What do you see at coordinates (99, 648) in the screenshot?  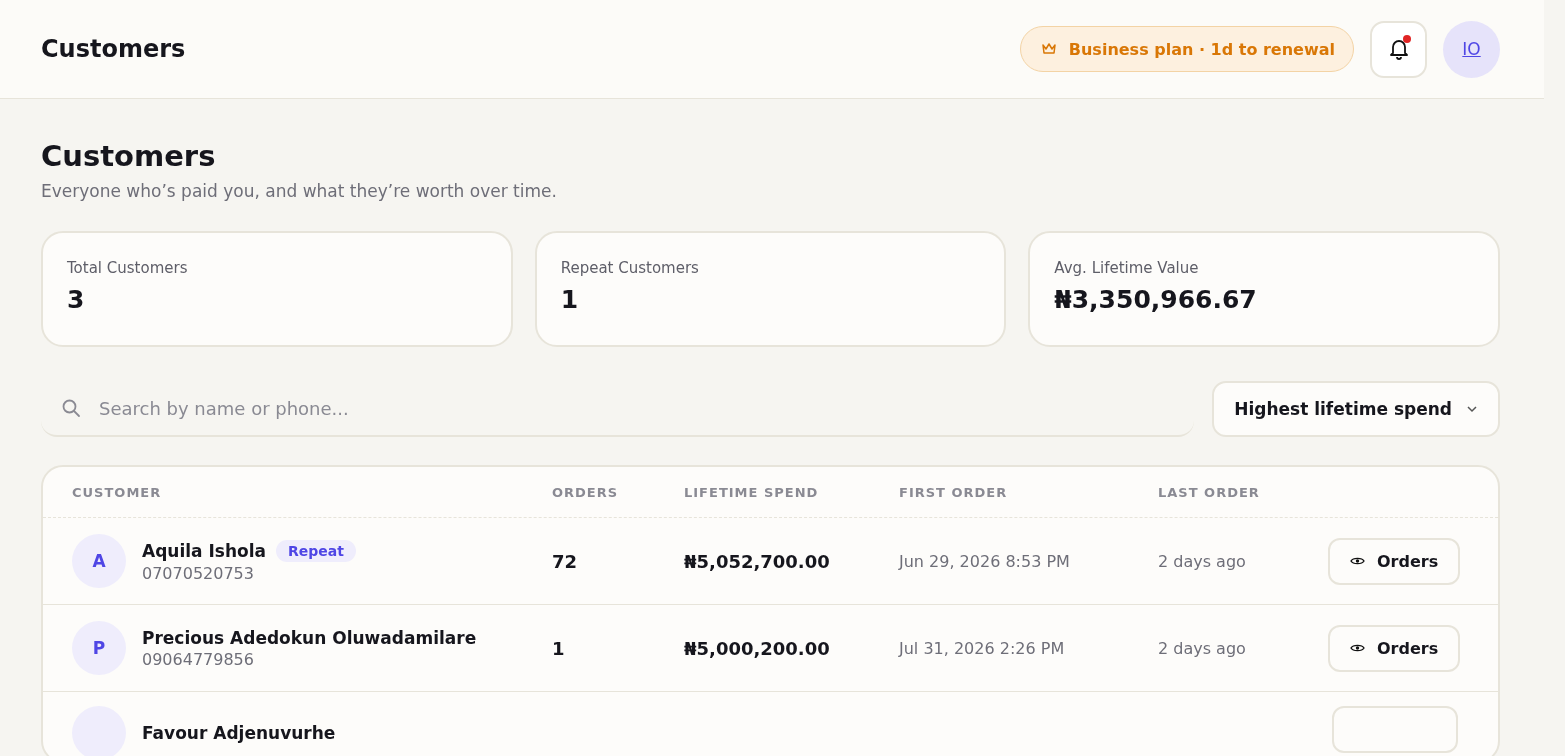 I see `customer-avatar: P` at bounding box center [99, 648].